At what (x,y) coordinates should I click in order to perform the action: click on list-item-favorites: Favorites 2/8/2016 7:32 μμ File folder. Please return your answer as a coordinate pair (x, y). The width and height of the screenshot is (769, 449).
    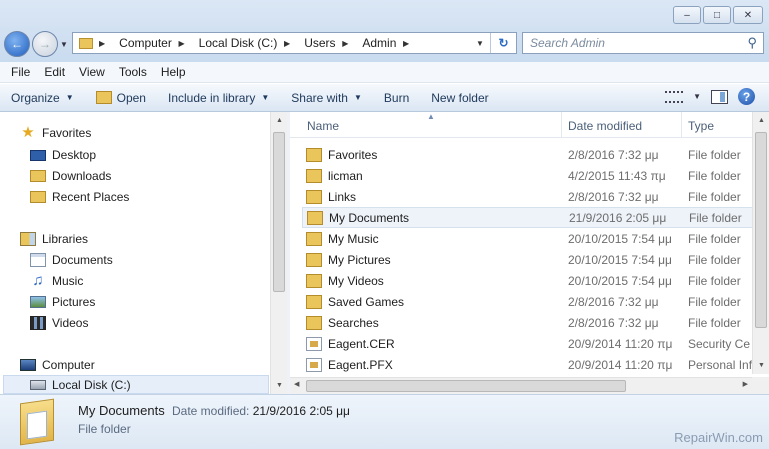
    Looking at the image, I should click on (535, 154).